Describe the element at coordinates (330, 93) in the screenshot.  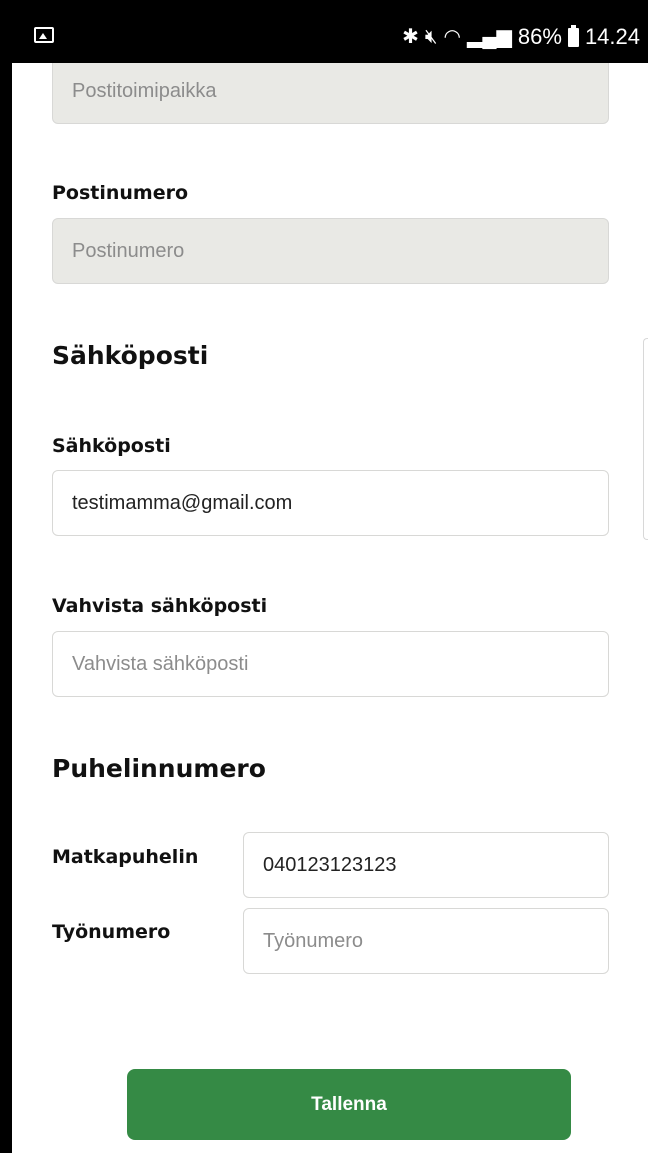
I see `postitoimipaikka-input: Postitoimipaikka` at that location.